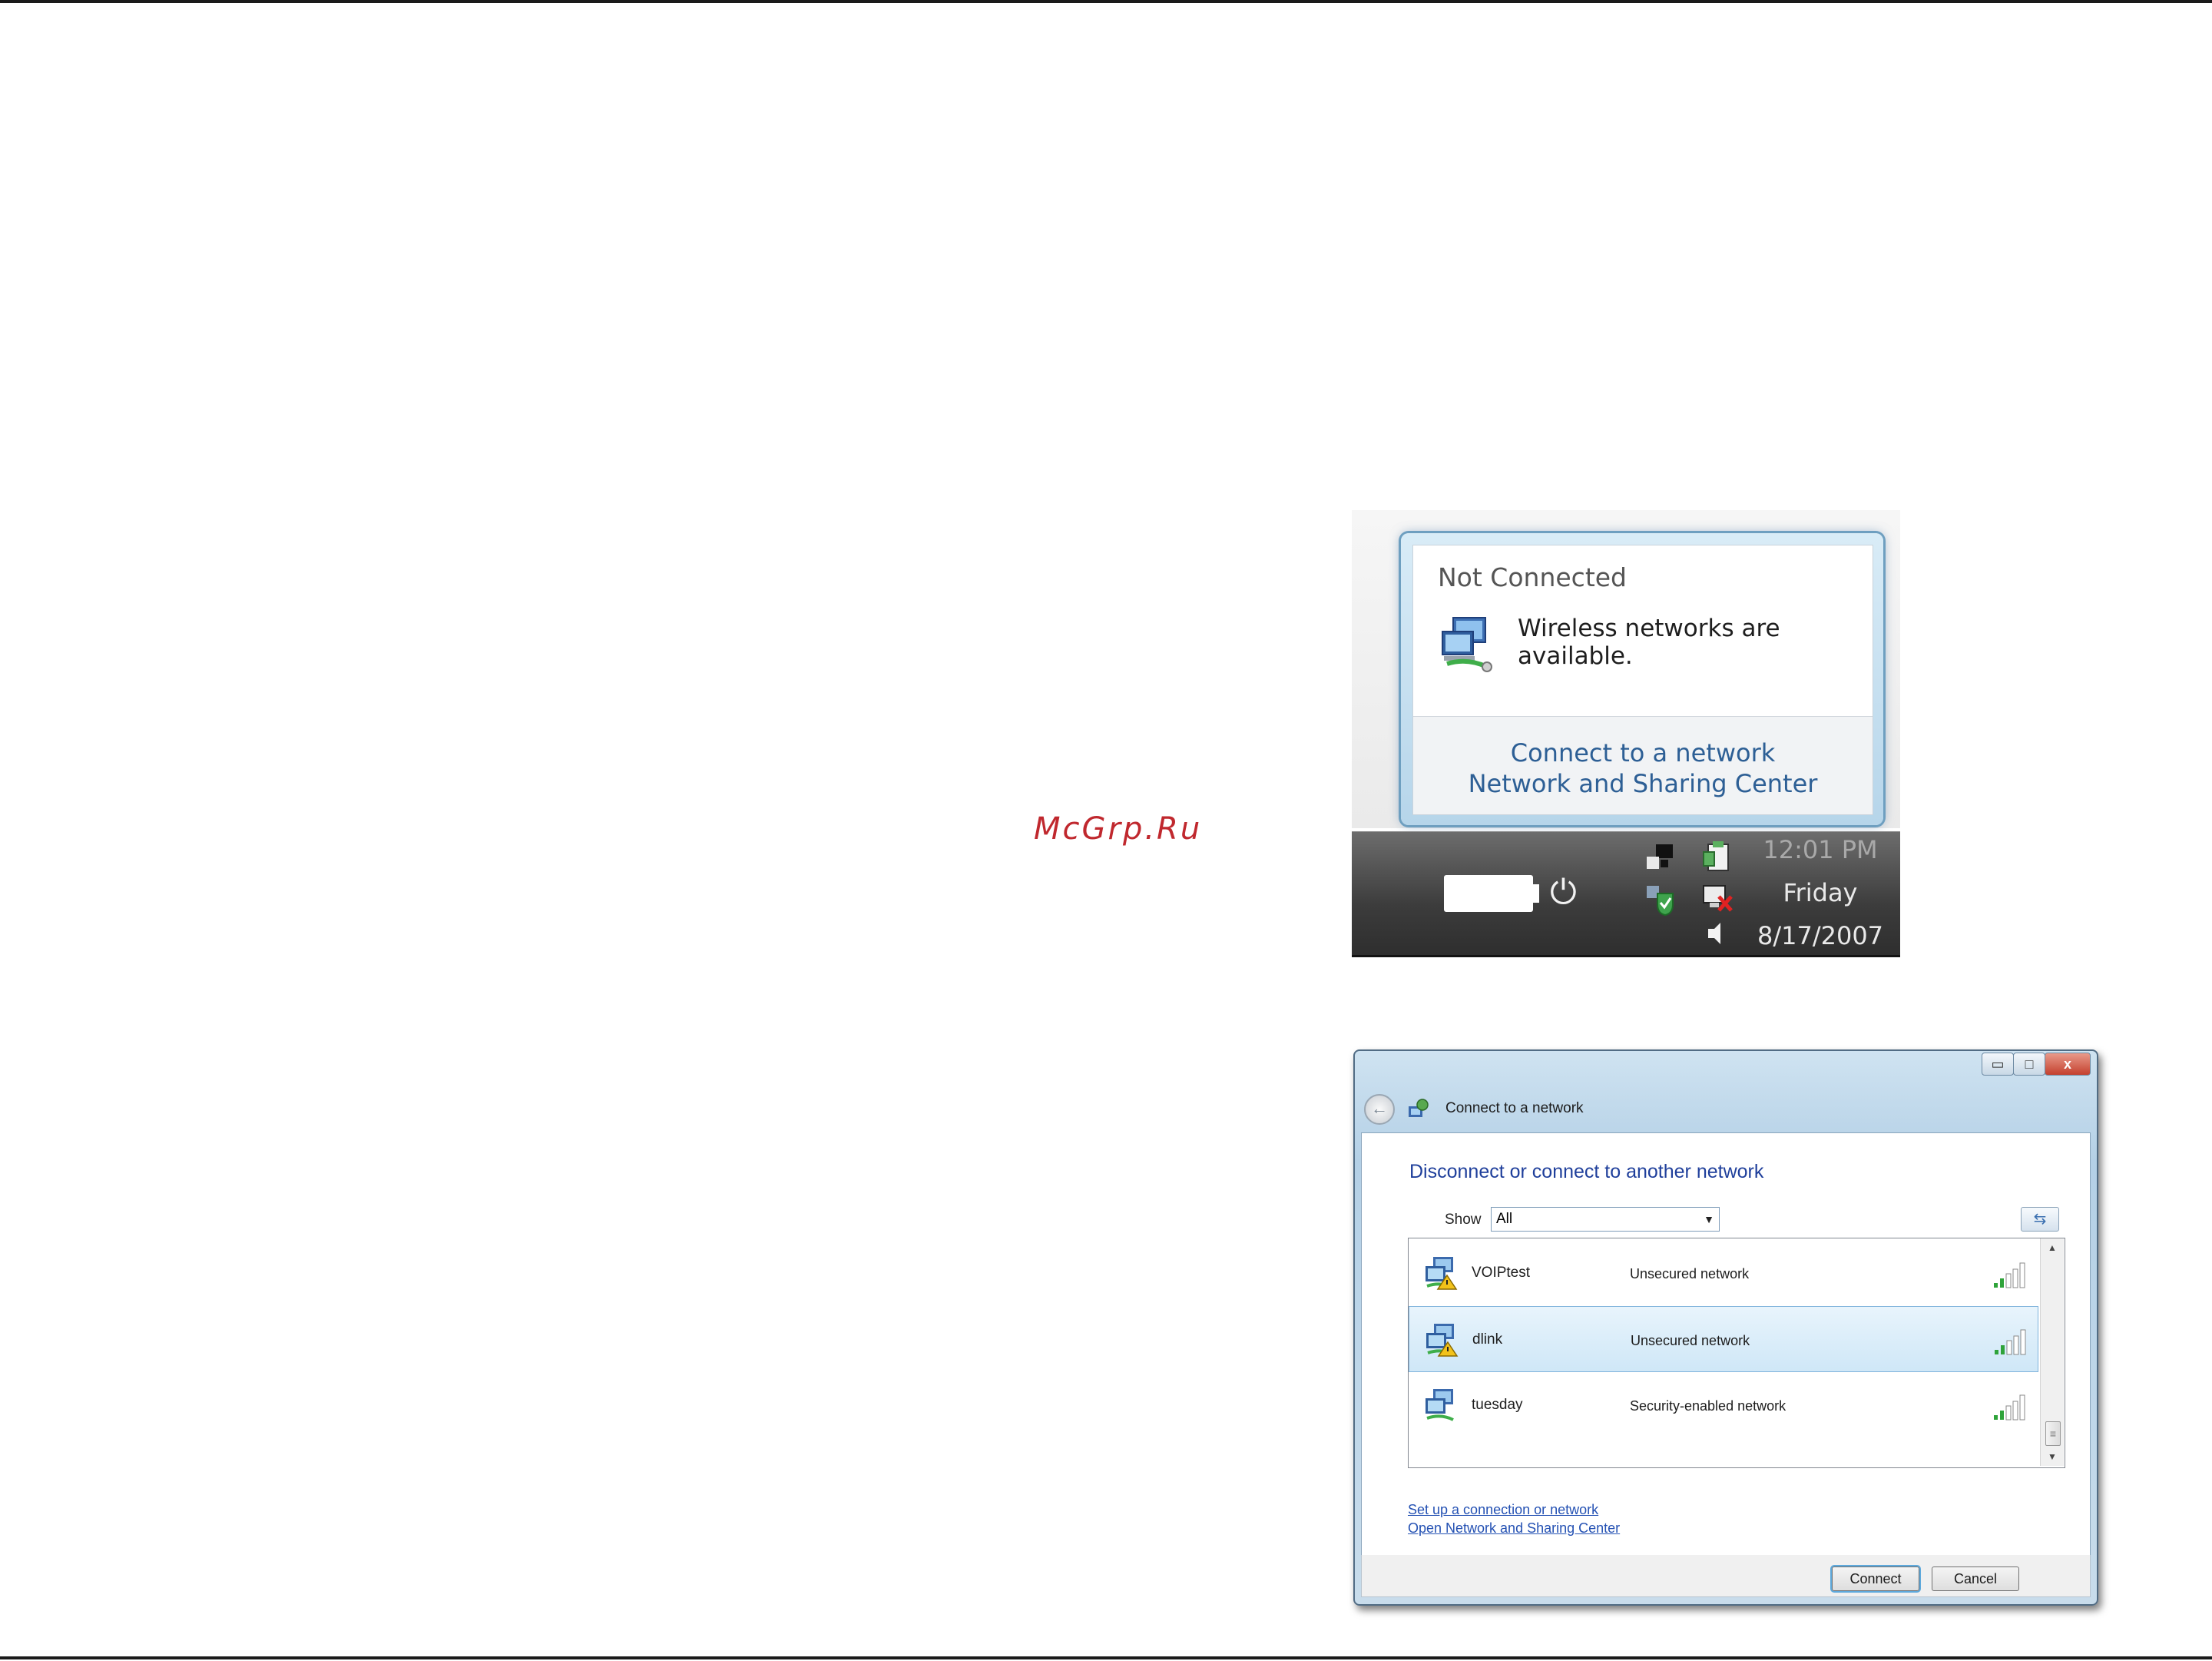 The width and height of the screenshot is (2212, 1661). What do you see at coordinates (1464, 1220) in the screenshot?
I see `show-label: Show` at bounding box center [1464, 1220].